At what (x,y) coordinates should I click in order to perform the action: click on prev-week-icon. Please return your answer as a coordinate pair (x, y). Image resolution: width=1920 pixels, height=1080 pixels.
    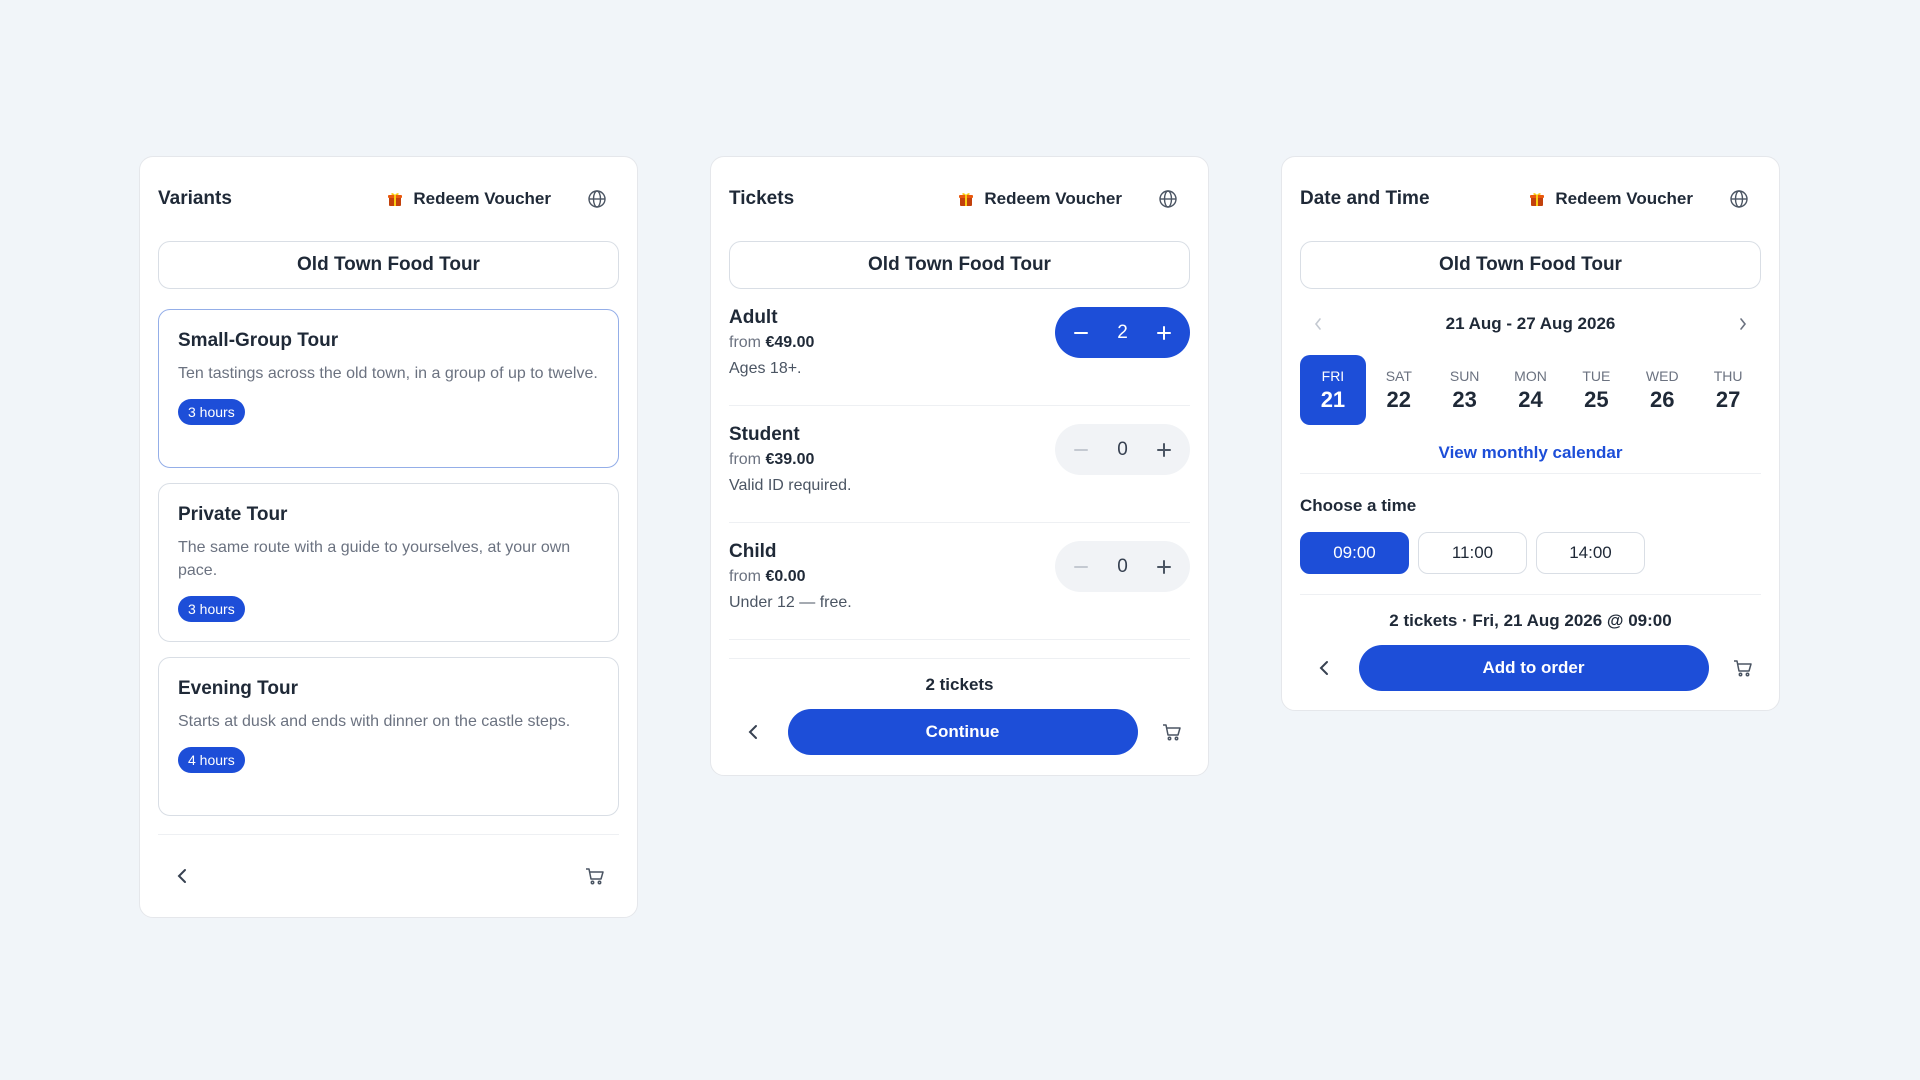
    Looking at the image, I should click on (1318, 324).